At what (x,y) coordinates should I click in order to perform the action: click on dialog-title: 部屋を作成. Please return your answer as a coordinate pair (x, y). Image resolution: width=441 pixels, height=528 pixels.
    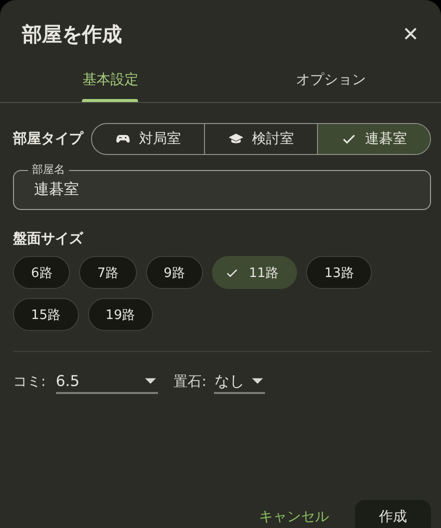
    Looking at the image, I should click on (72, 34).